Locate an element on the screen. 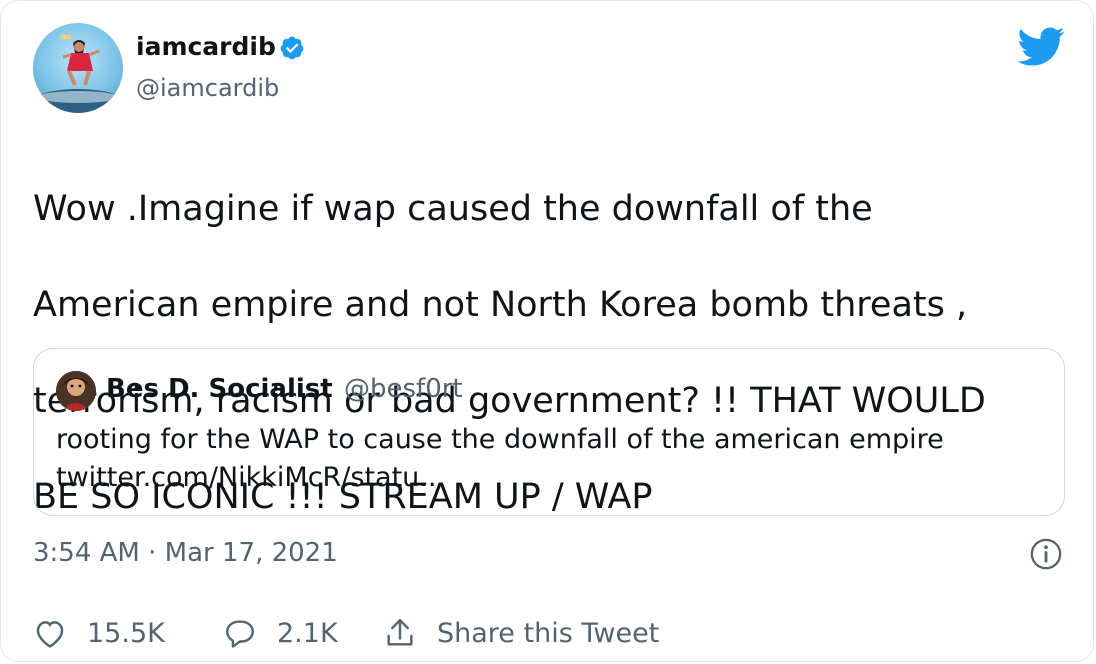  quoted-author-display-name: Bes D. Socialist is located at coordinates (219, 389).